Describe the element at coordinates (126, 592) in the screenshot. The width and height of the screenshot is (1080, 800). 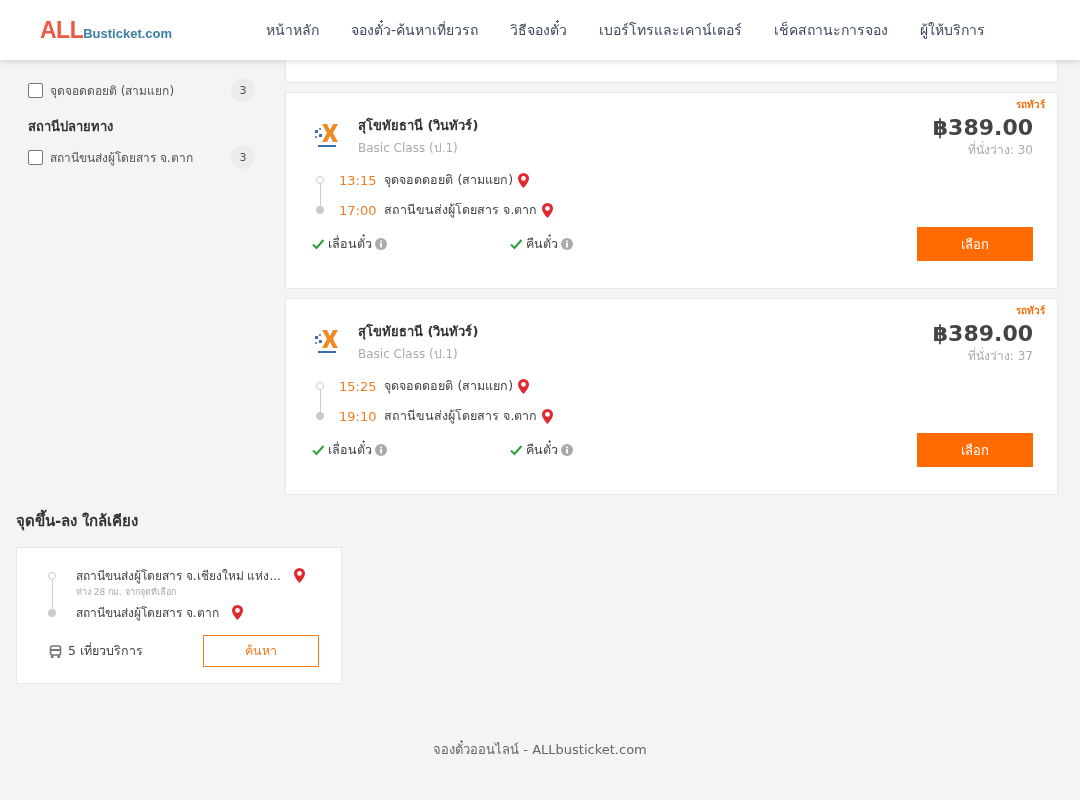
I see `distance-note: ห่าง 28 กม. จากจุดที่เลือก` at that location.